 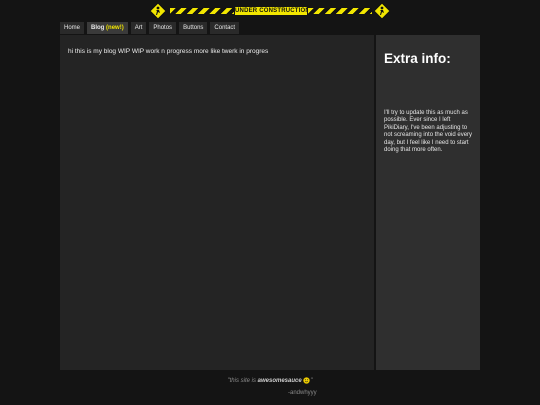 I want to click on nav-home: Home, so click(x=72, y=28).